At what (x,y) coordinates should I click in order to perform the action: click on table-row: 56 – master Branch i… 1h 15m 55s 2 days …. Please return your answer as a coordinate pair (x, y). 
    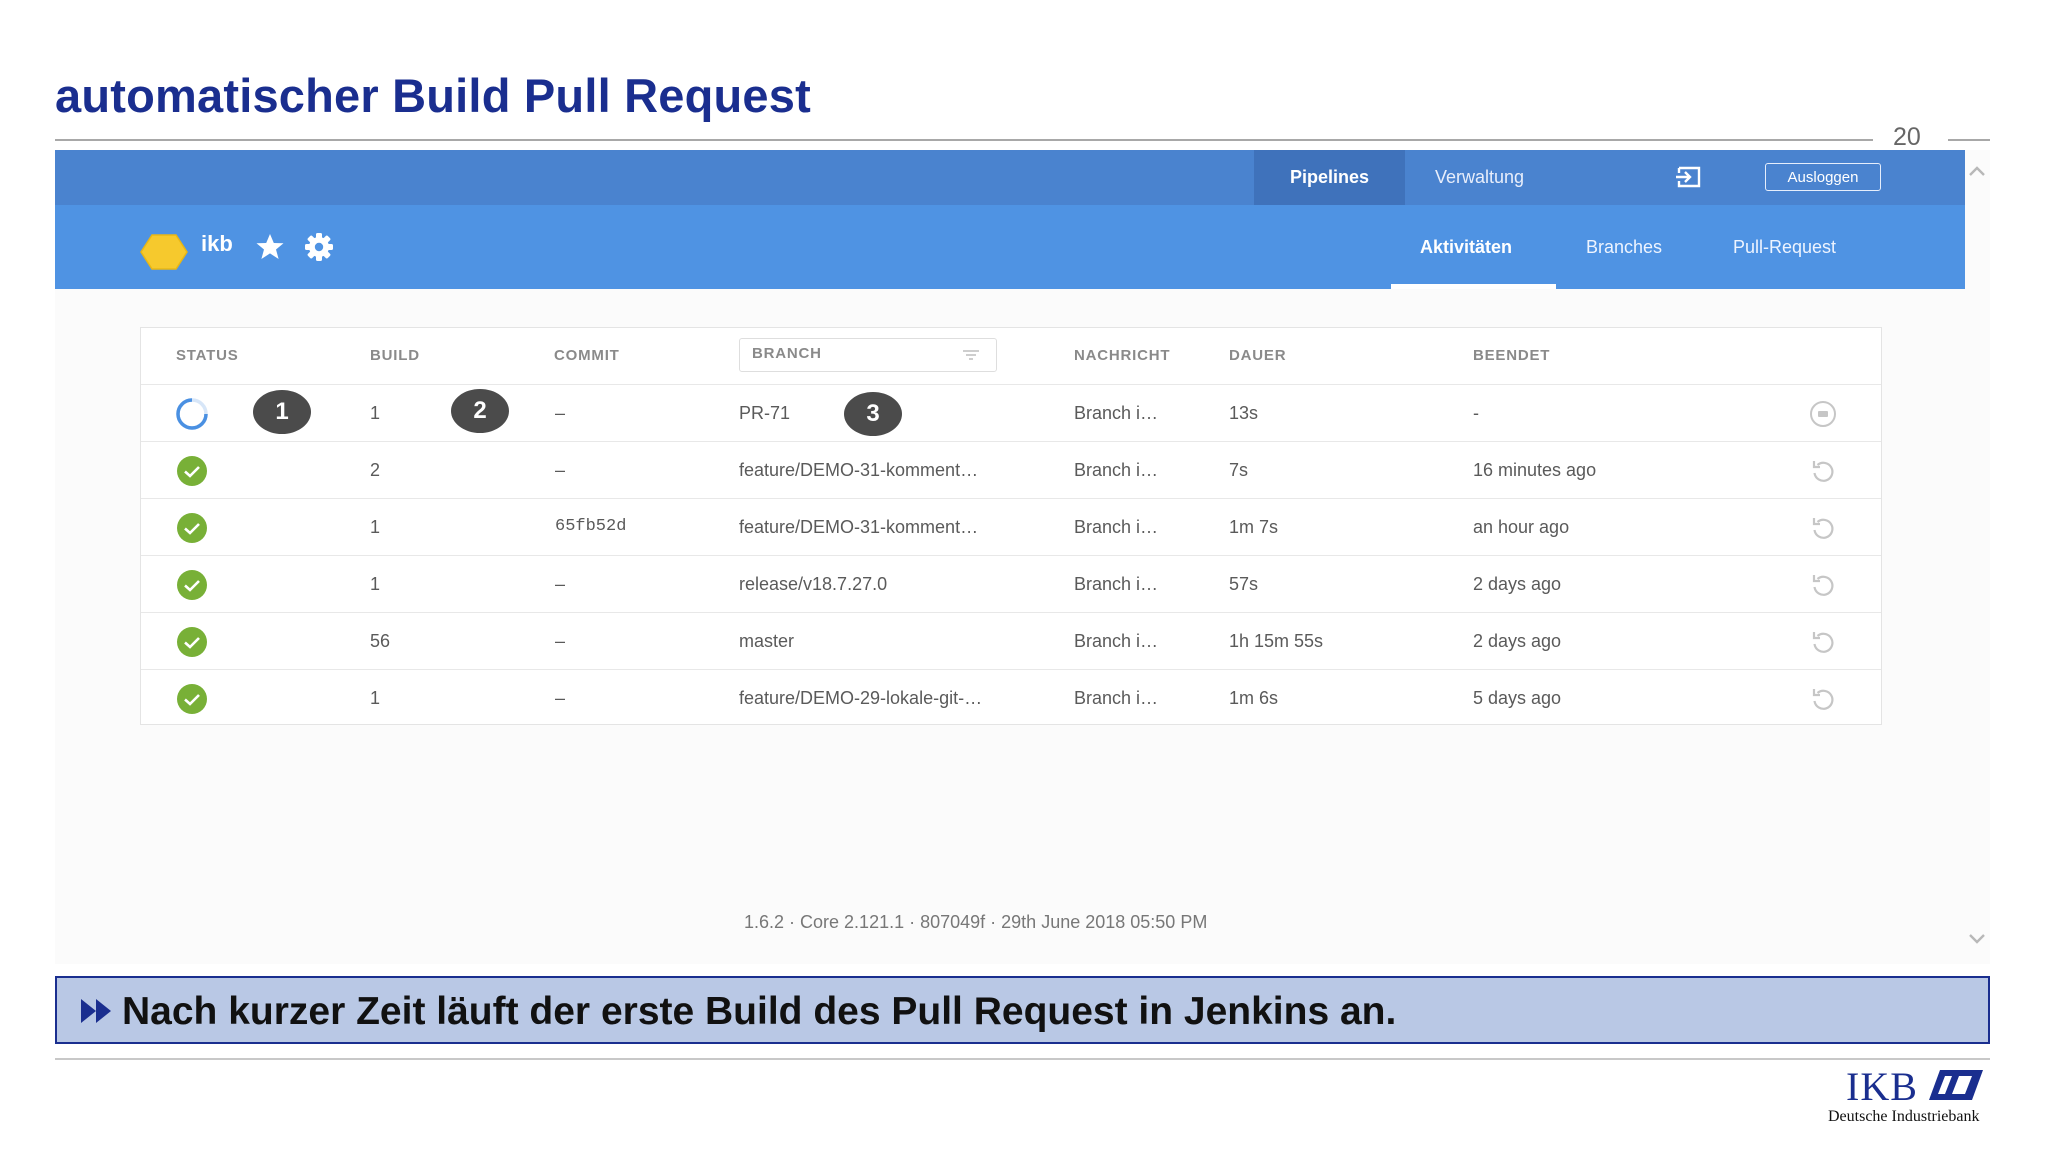
    Looking at the image, I should click on (1011, 640).